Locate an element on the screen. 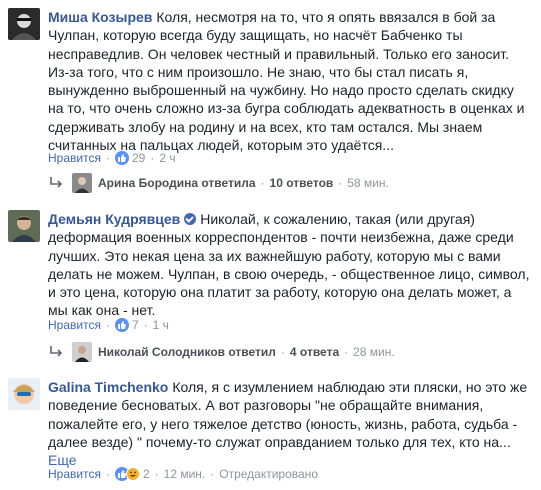 This screenshot has height=490, width=541. verified-badge-icon is located at coordinates (190, 219).